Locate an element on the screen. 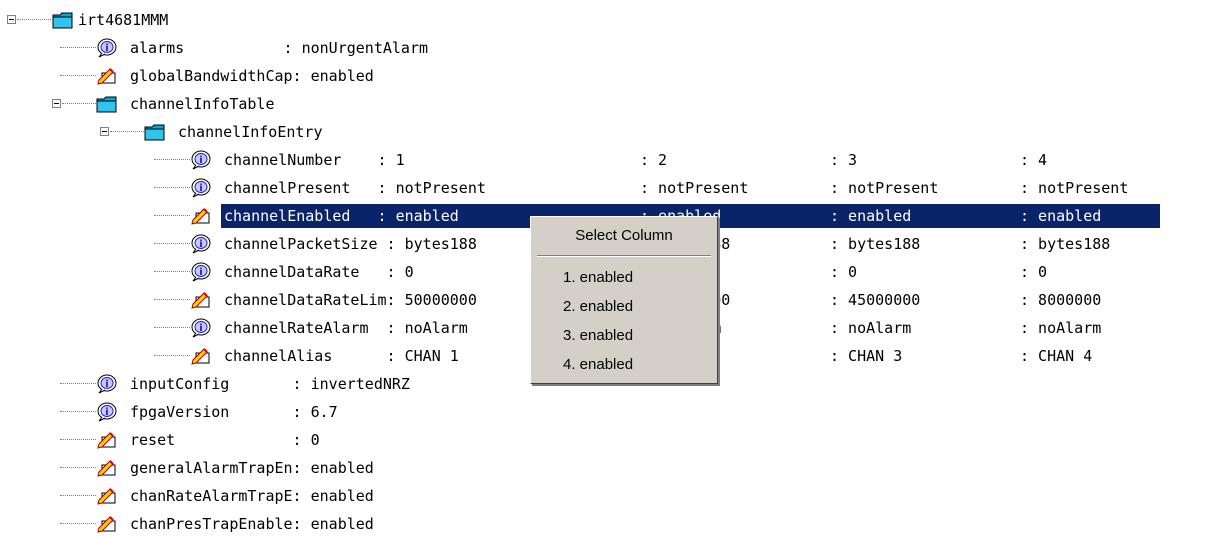 This screenshot has width=1212, height=538. column-value-4: : 8000000 is located at coordinates (1061, 300).